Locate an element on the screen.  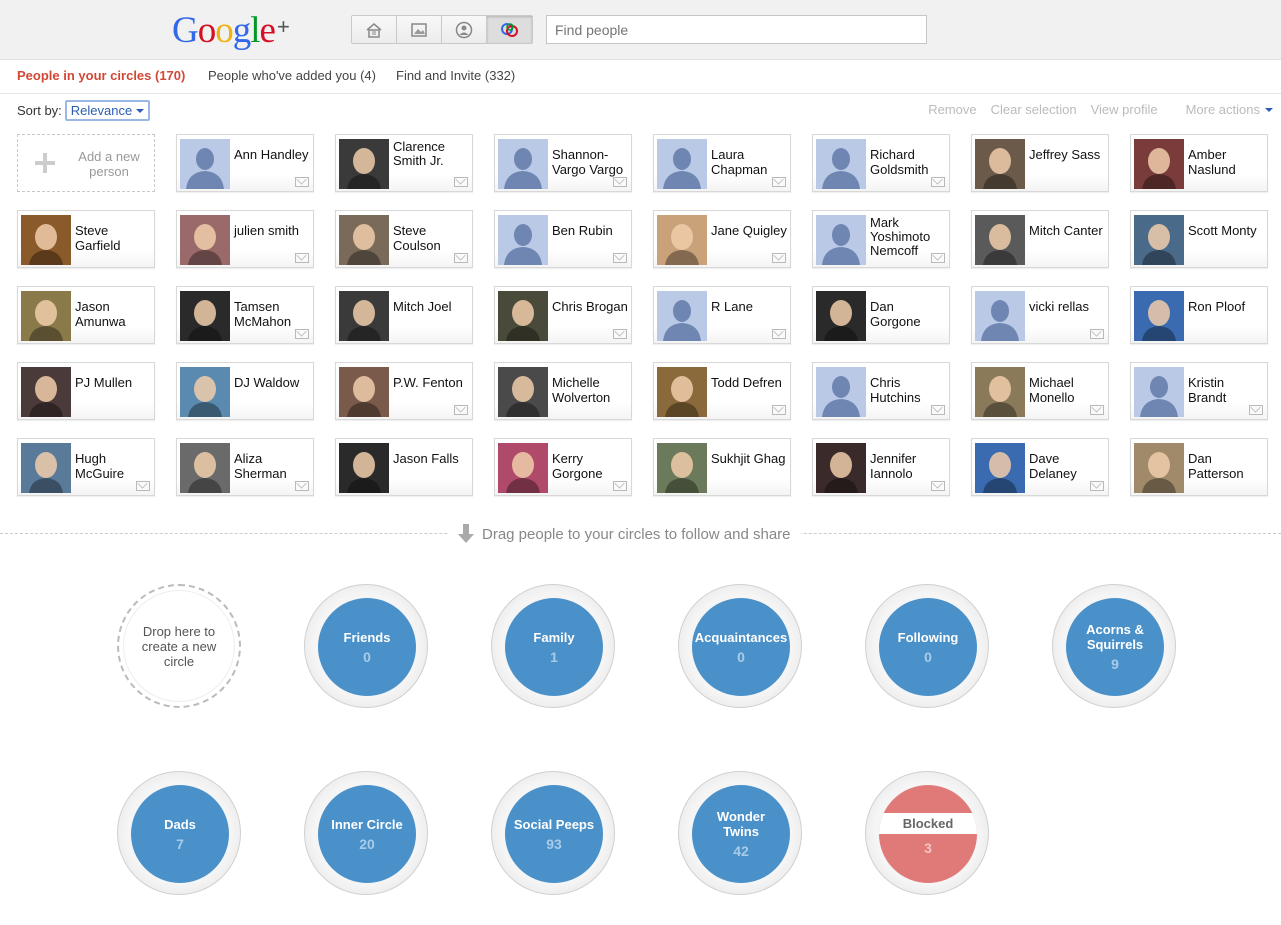
circle: Wonder Twins 42 is located at coordinates (740, 833).